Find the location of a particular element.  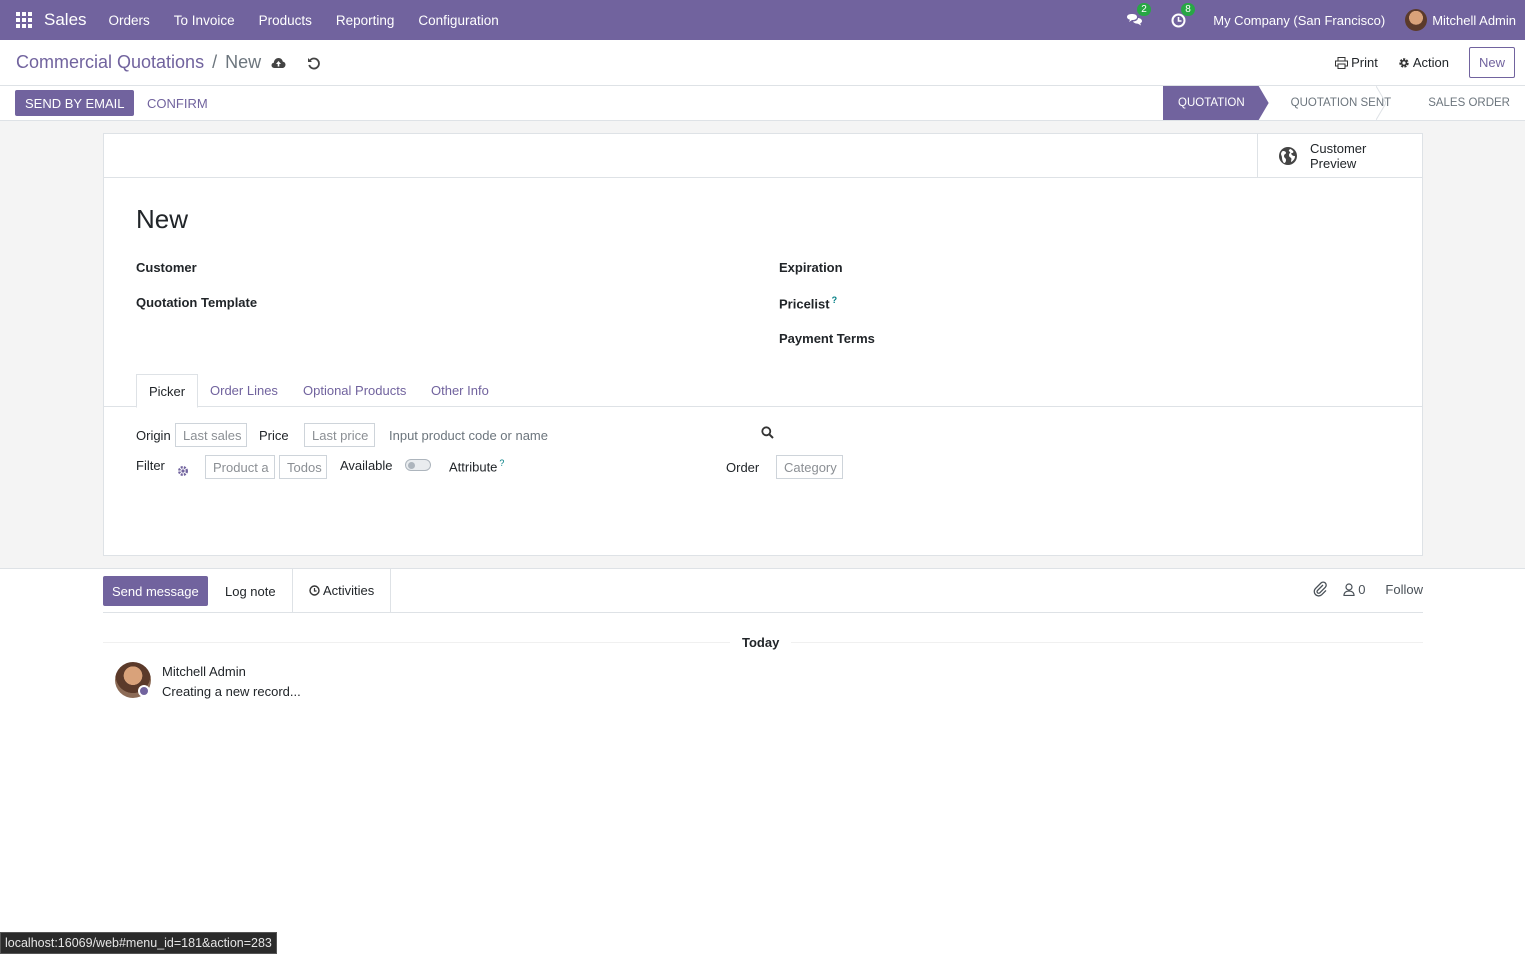

menu-configuration: Configuration is located at coordinates (458, 20).